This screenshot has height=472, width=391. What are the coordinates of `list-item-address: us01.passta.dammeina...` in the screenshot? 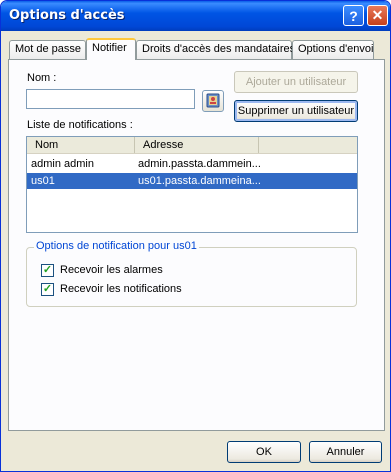 It's located at (199, 181).